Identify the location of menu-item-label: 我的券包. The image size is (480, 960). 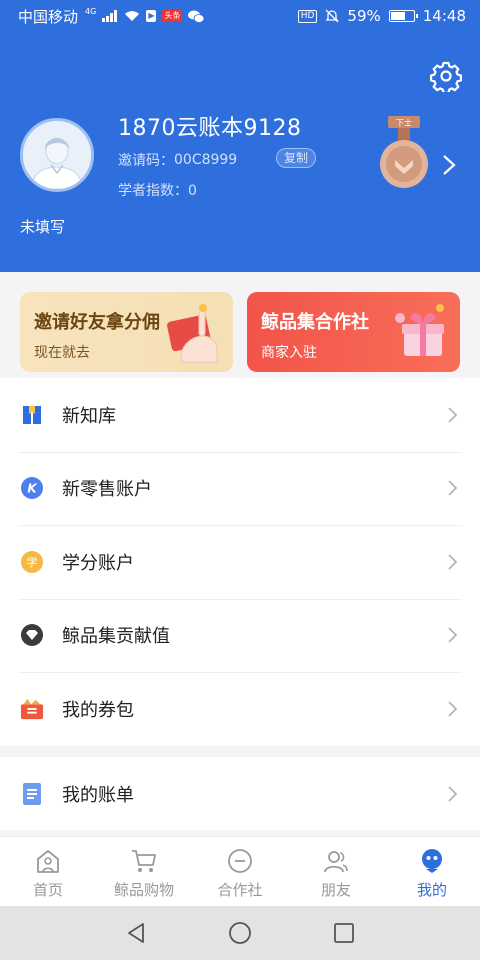
(98, 710).